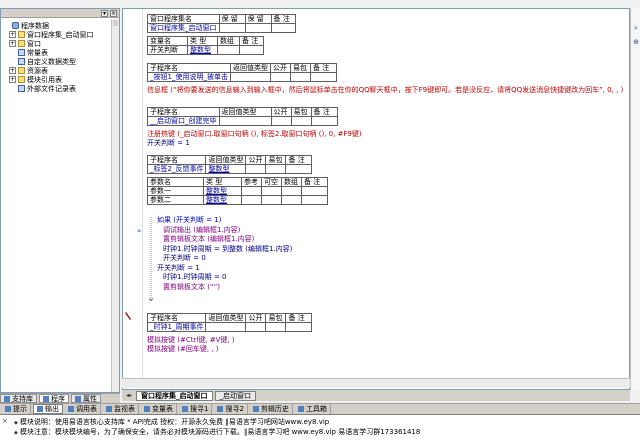 Image resolution: width=640 pixels, height=445 pixels. I want to click on code-line: 置剪辑板文本 (“”), so click(191, 287).